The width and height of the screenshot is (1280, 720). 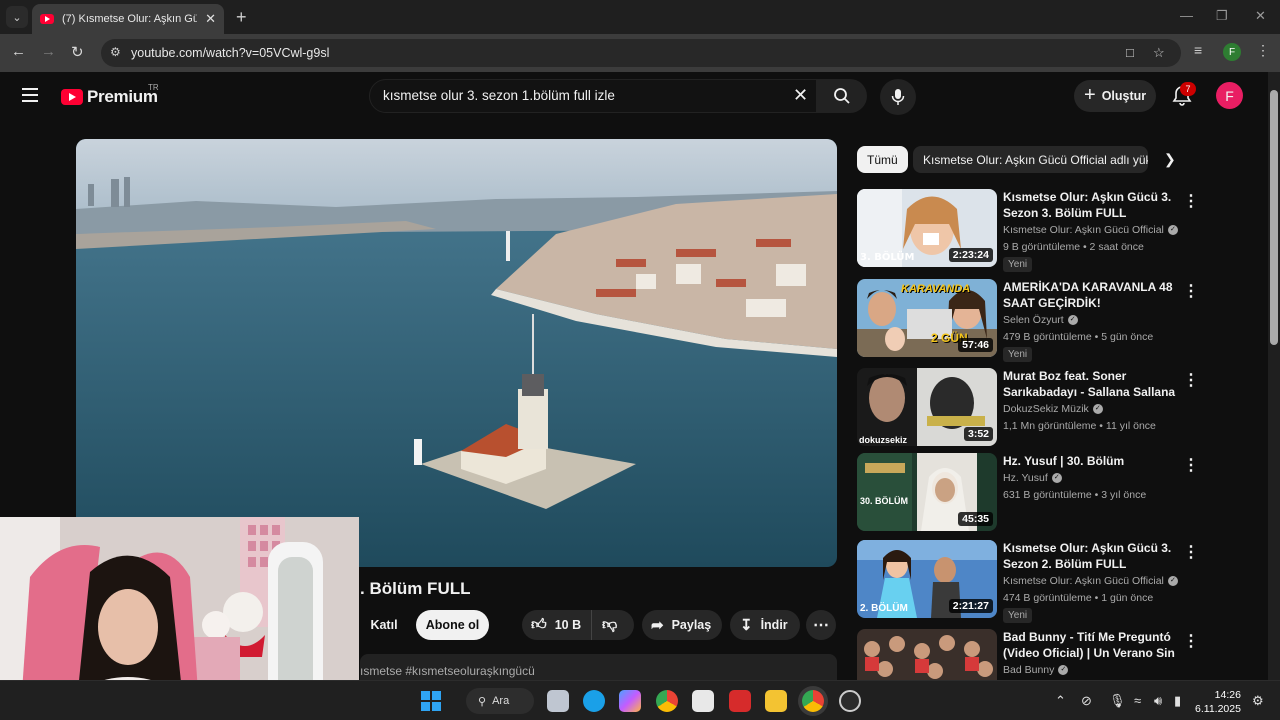 I want to click on browser-menu-icon: ⋮, so click(x=1263, y=50).